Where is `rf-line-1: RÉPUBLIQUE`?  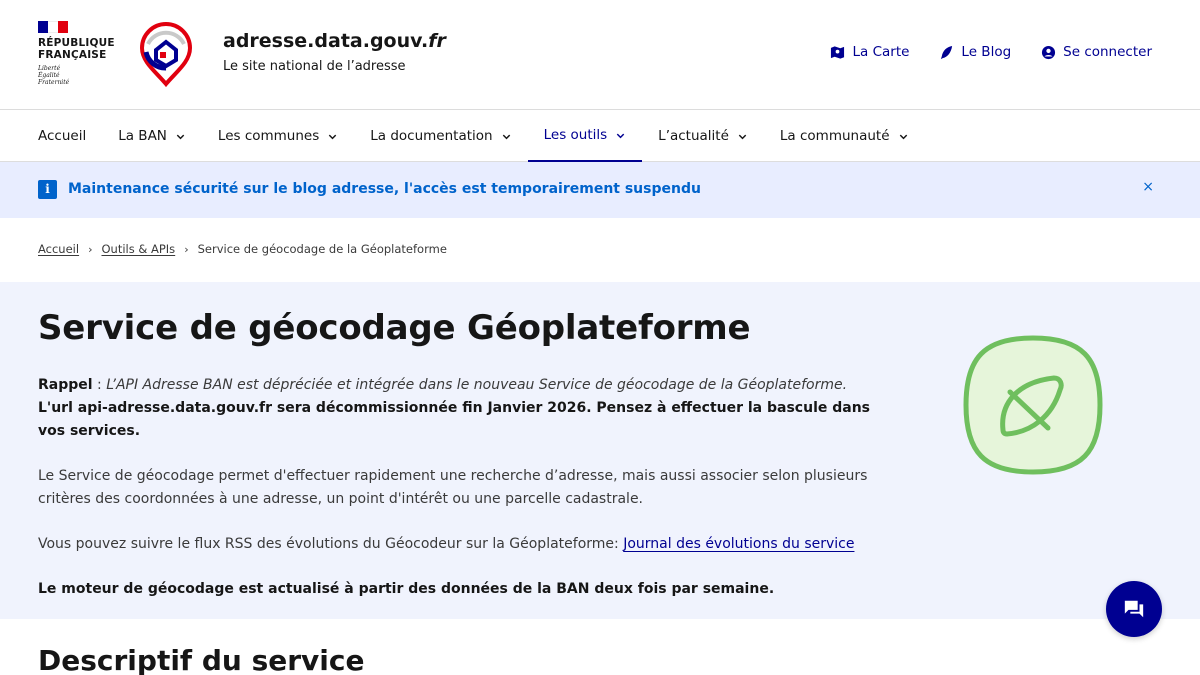 rf-line-1: RÉPUBLIQUE is located at coordinates (76, 43).